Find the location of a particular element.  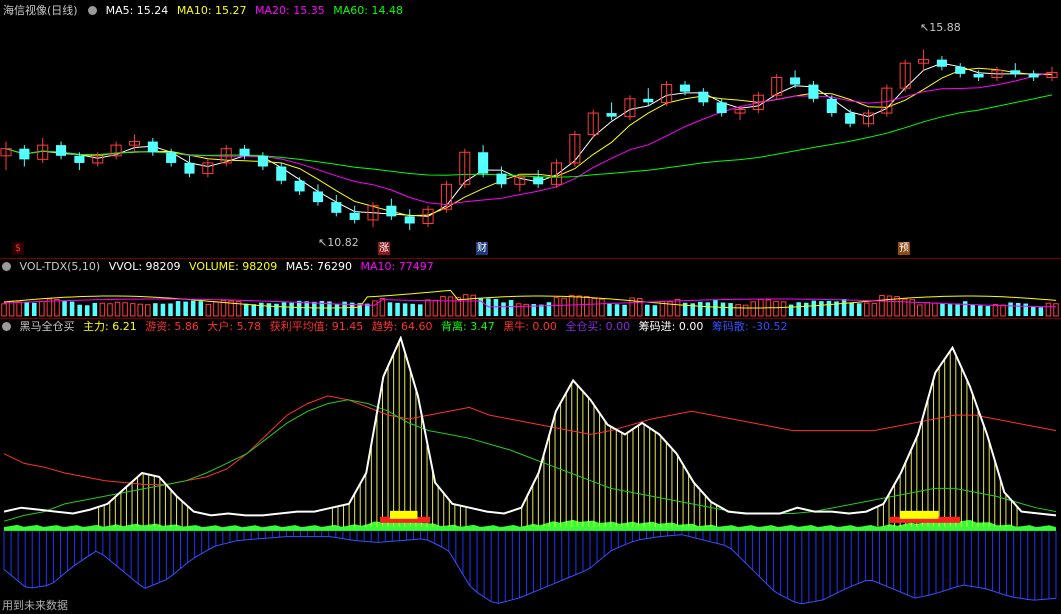

ind-beili: 背离: 3.47 is located at coordinates (468, 326).